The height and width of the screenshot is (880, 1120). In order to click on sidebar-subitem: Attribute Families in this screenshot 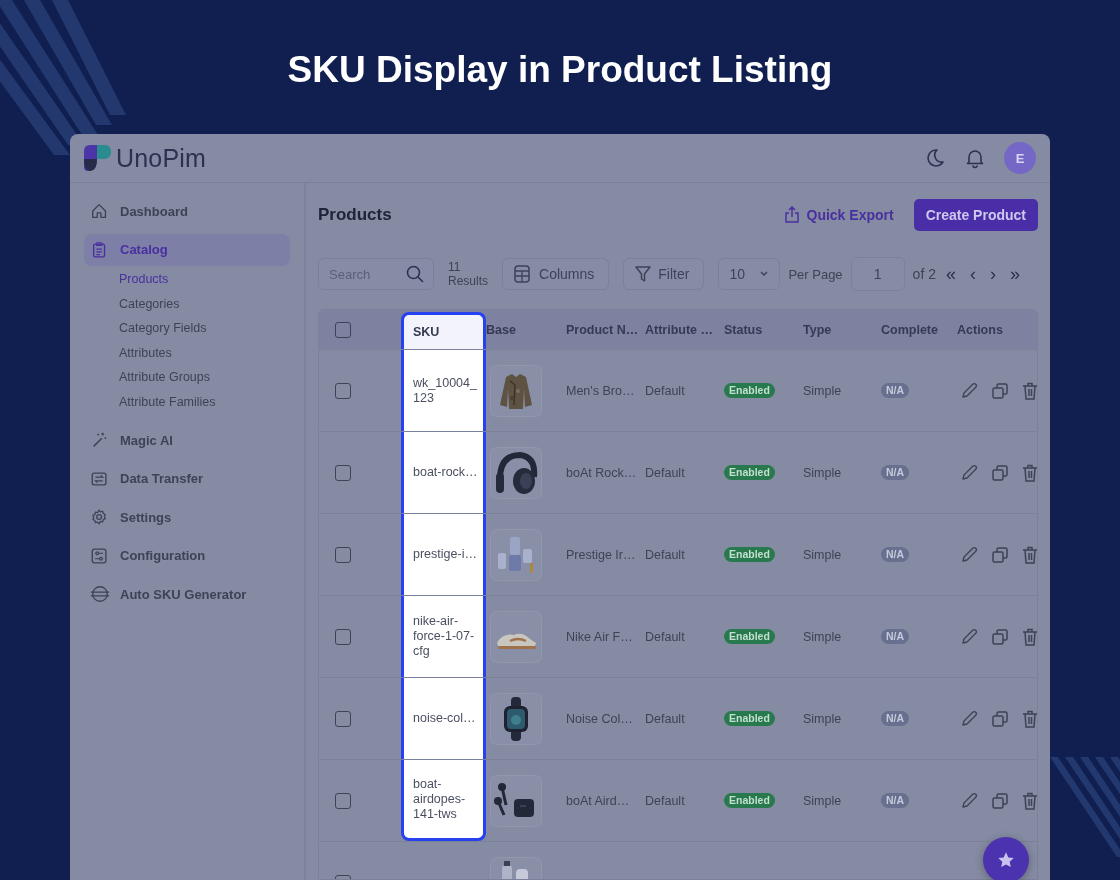, I will do `click(204, 401)`.